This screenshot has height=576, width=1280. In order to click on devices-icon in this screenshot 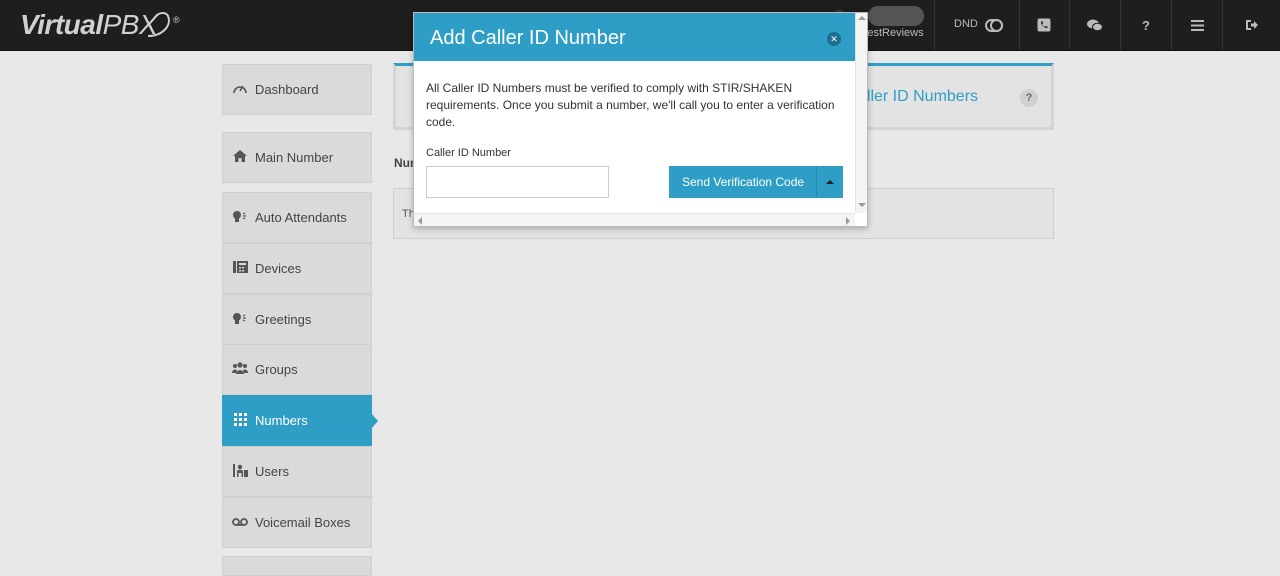, I will do `click(240, 268)`.